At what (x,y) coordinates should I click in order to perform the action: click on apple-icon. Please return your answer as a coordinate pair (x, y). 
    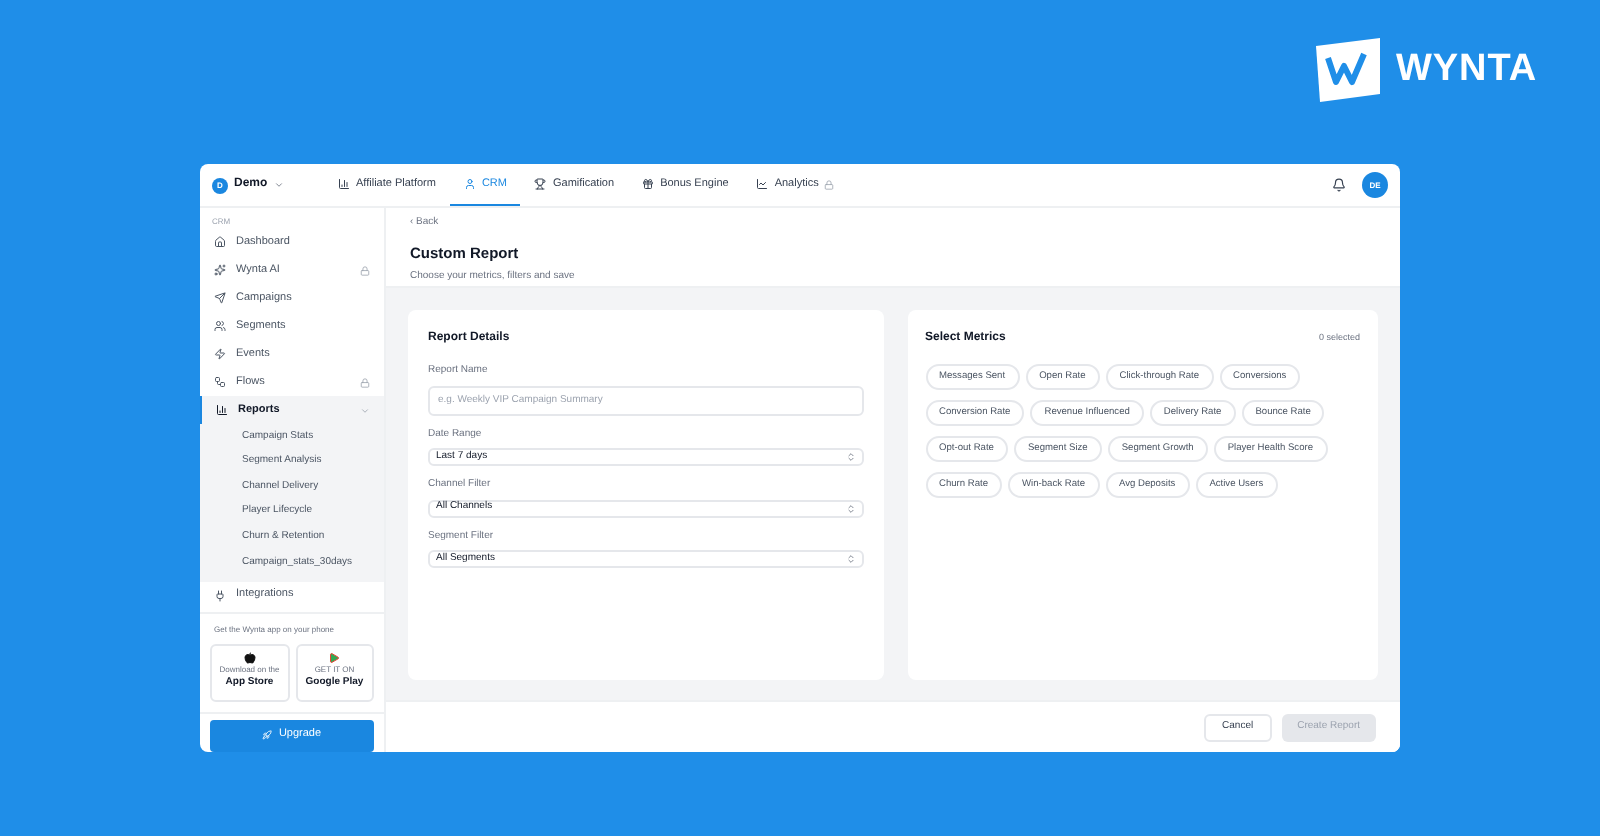
    Looking at the image, I should click on (249, 658).